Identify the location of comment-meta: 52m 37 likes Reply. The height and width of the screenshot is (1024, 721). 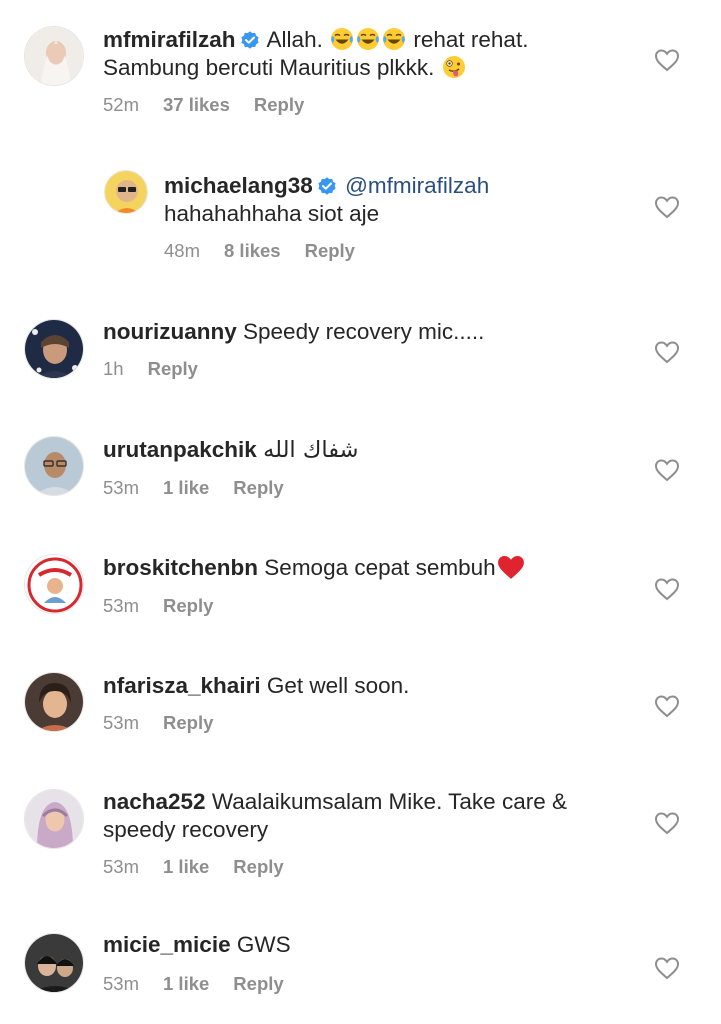
(215, 105).